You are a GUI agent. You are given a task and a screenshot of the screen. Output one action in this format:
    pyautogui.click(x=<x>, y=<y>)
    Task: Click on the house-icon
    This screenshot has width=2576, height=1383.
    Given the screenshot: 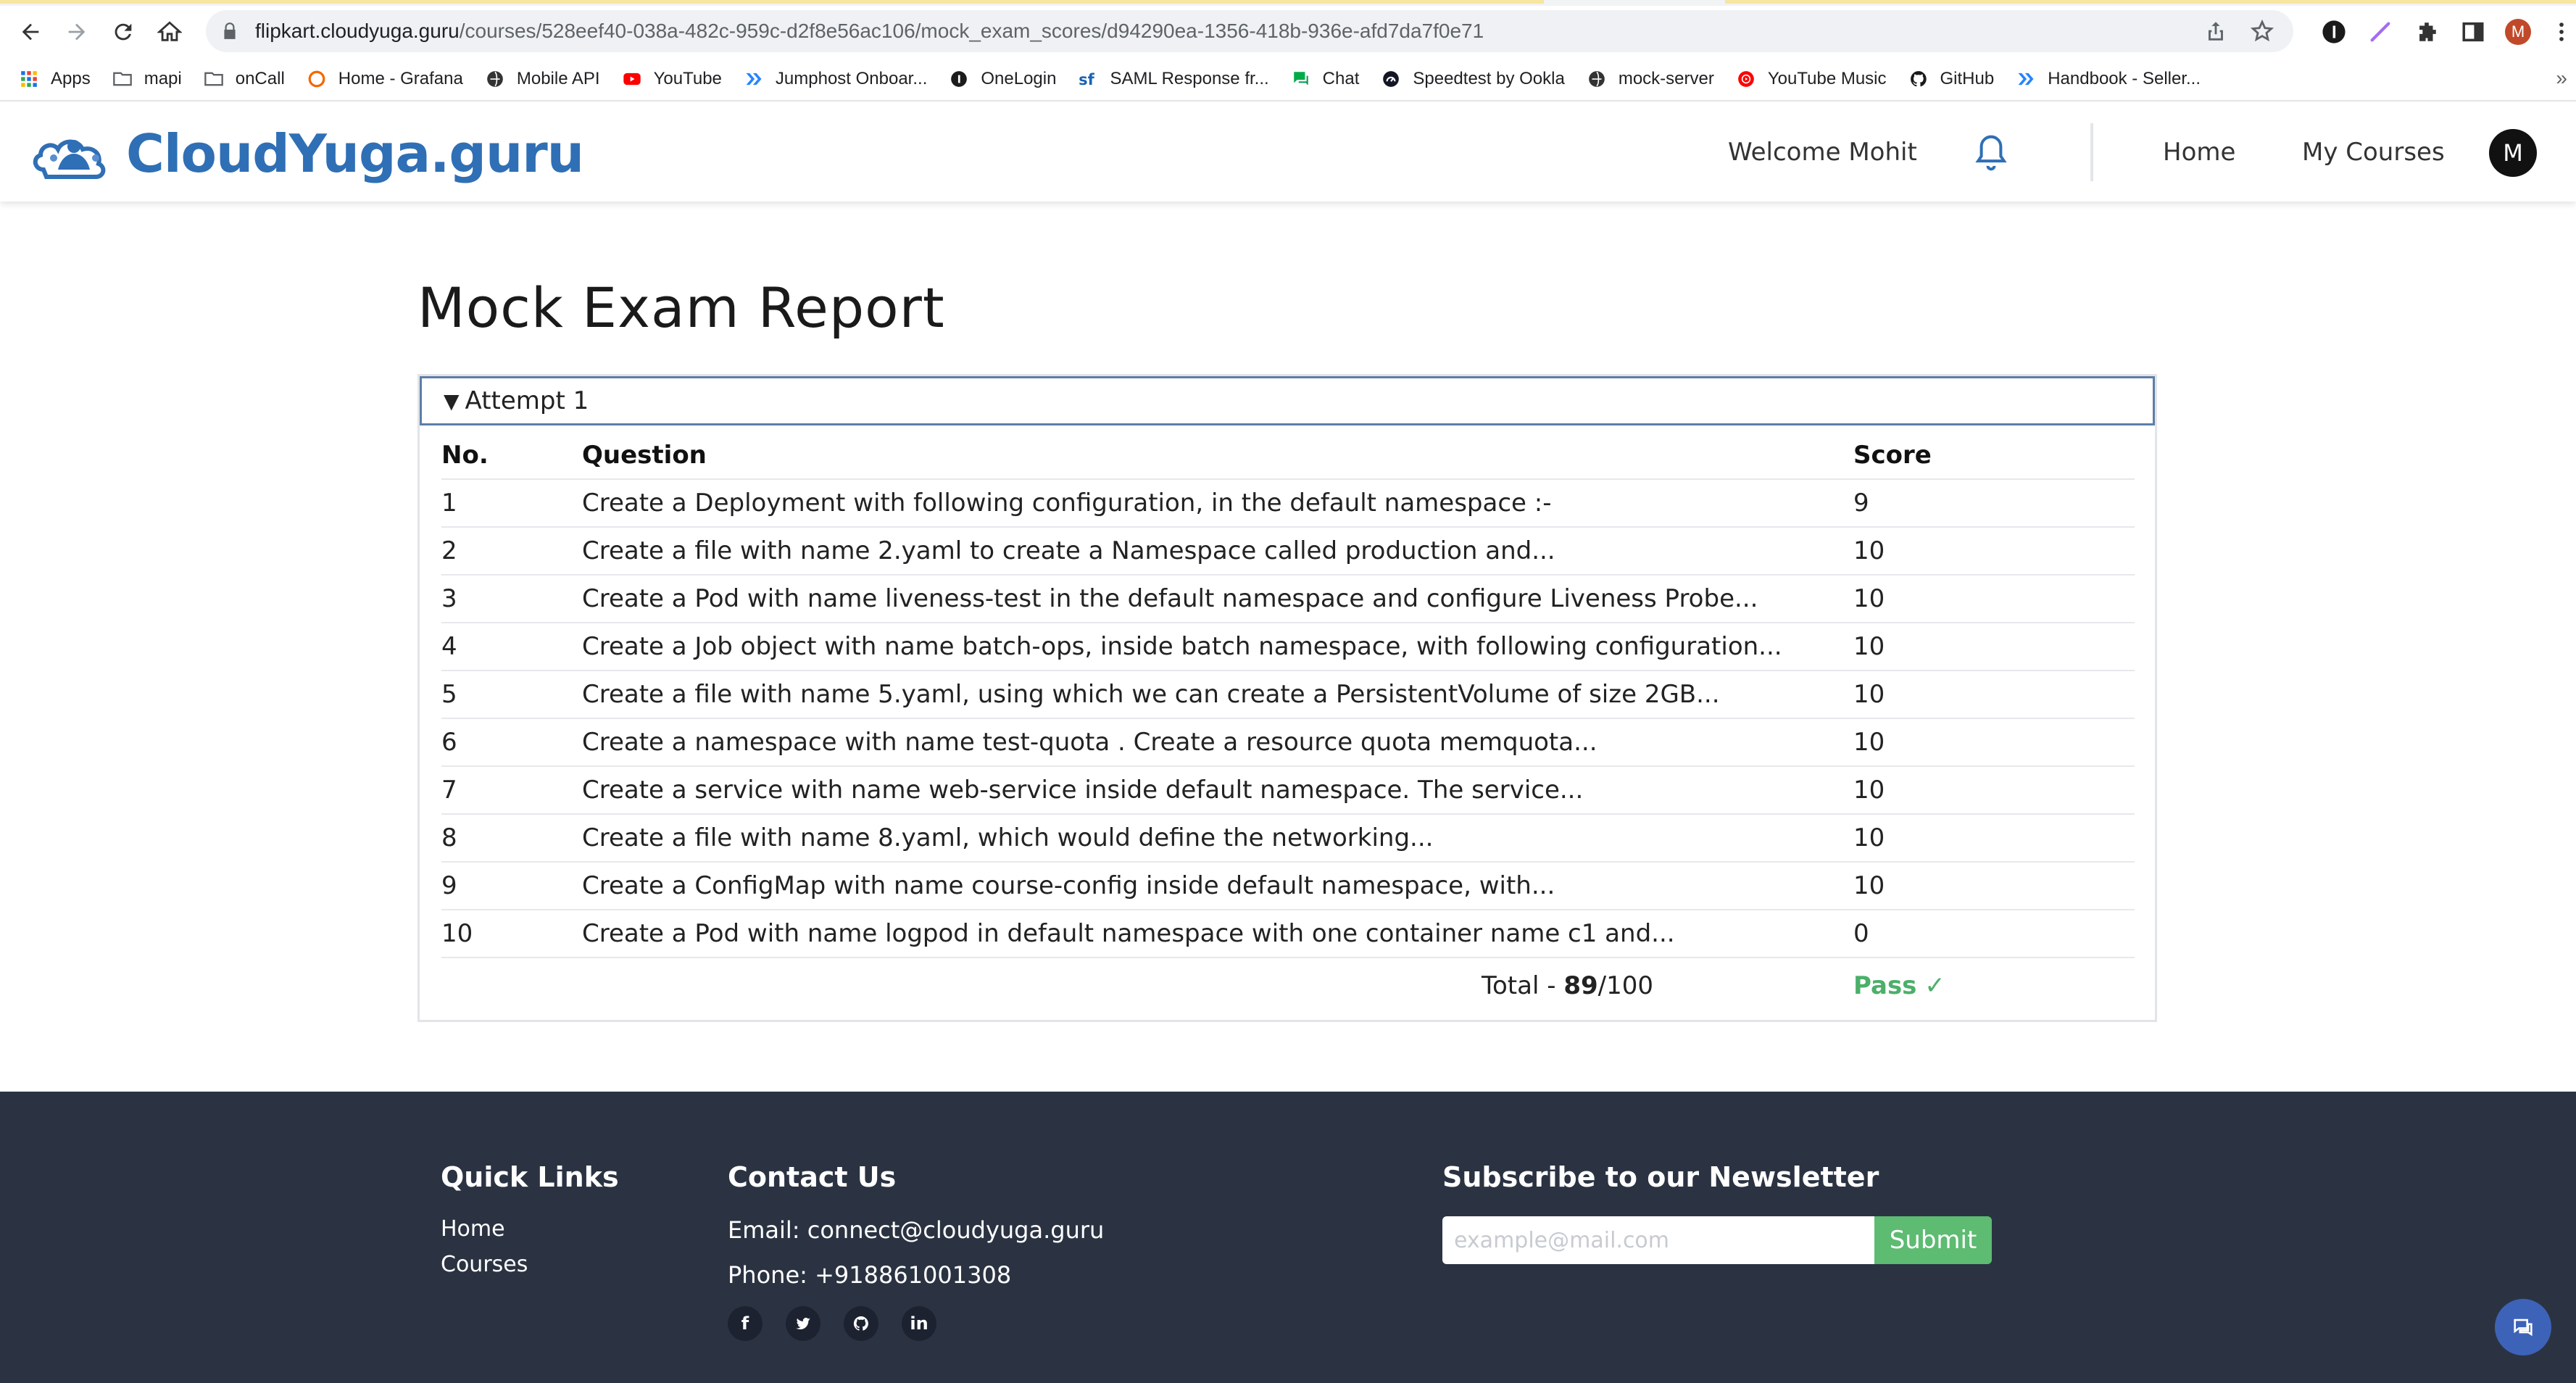 What is the action you would take?
    pyautogui.click(x=169, y=31)
    